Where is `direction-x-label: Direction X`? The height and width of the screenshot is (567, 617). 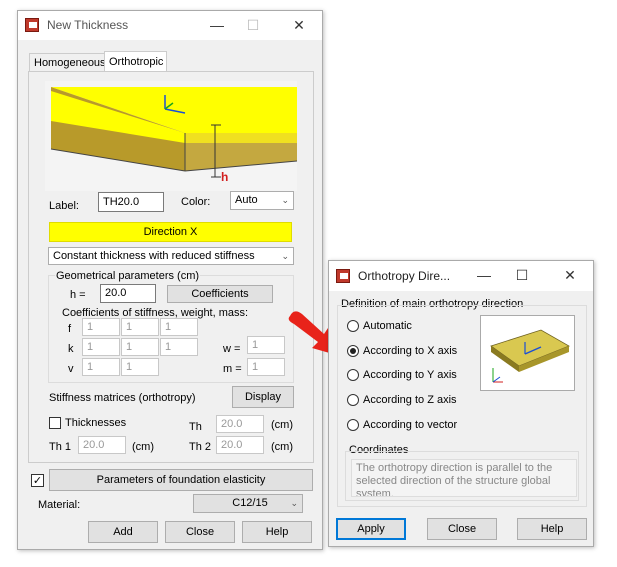 direction-x-label: Direction X is located at coordinates (170, 232).